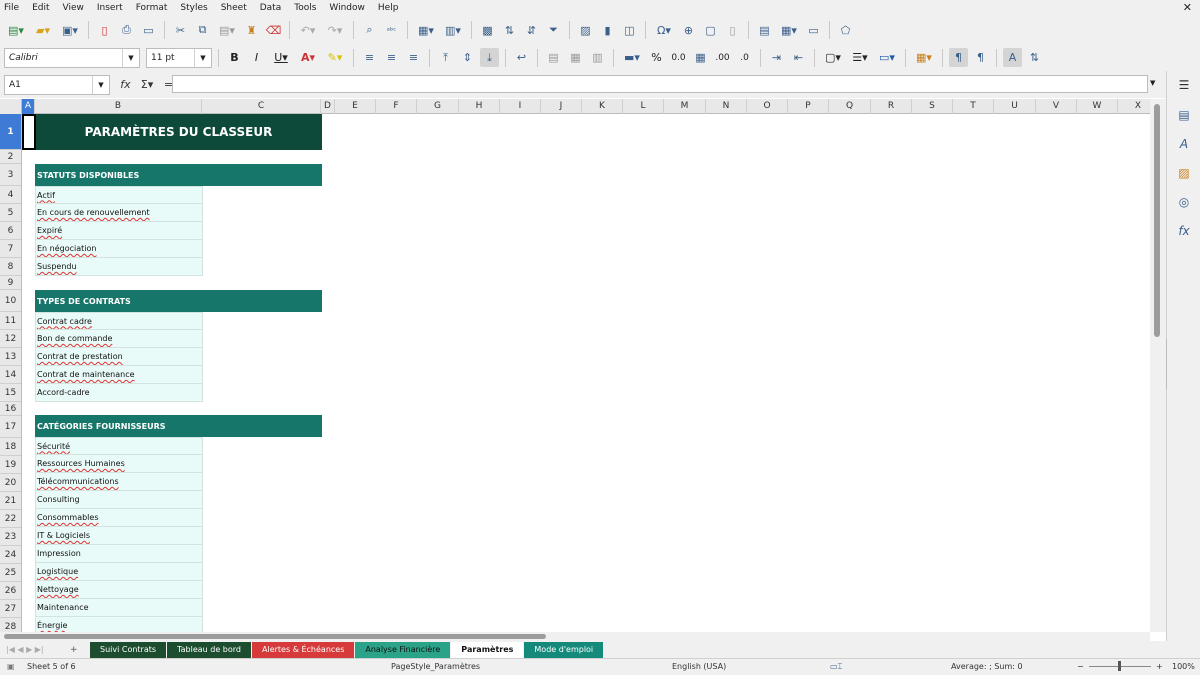  Describe the element at coordinates (564, 649) in the screenshot. I see `tab-mode-emploi: Mode d'emploi` at that location.